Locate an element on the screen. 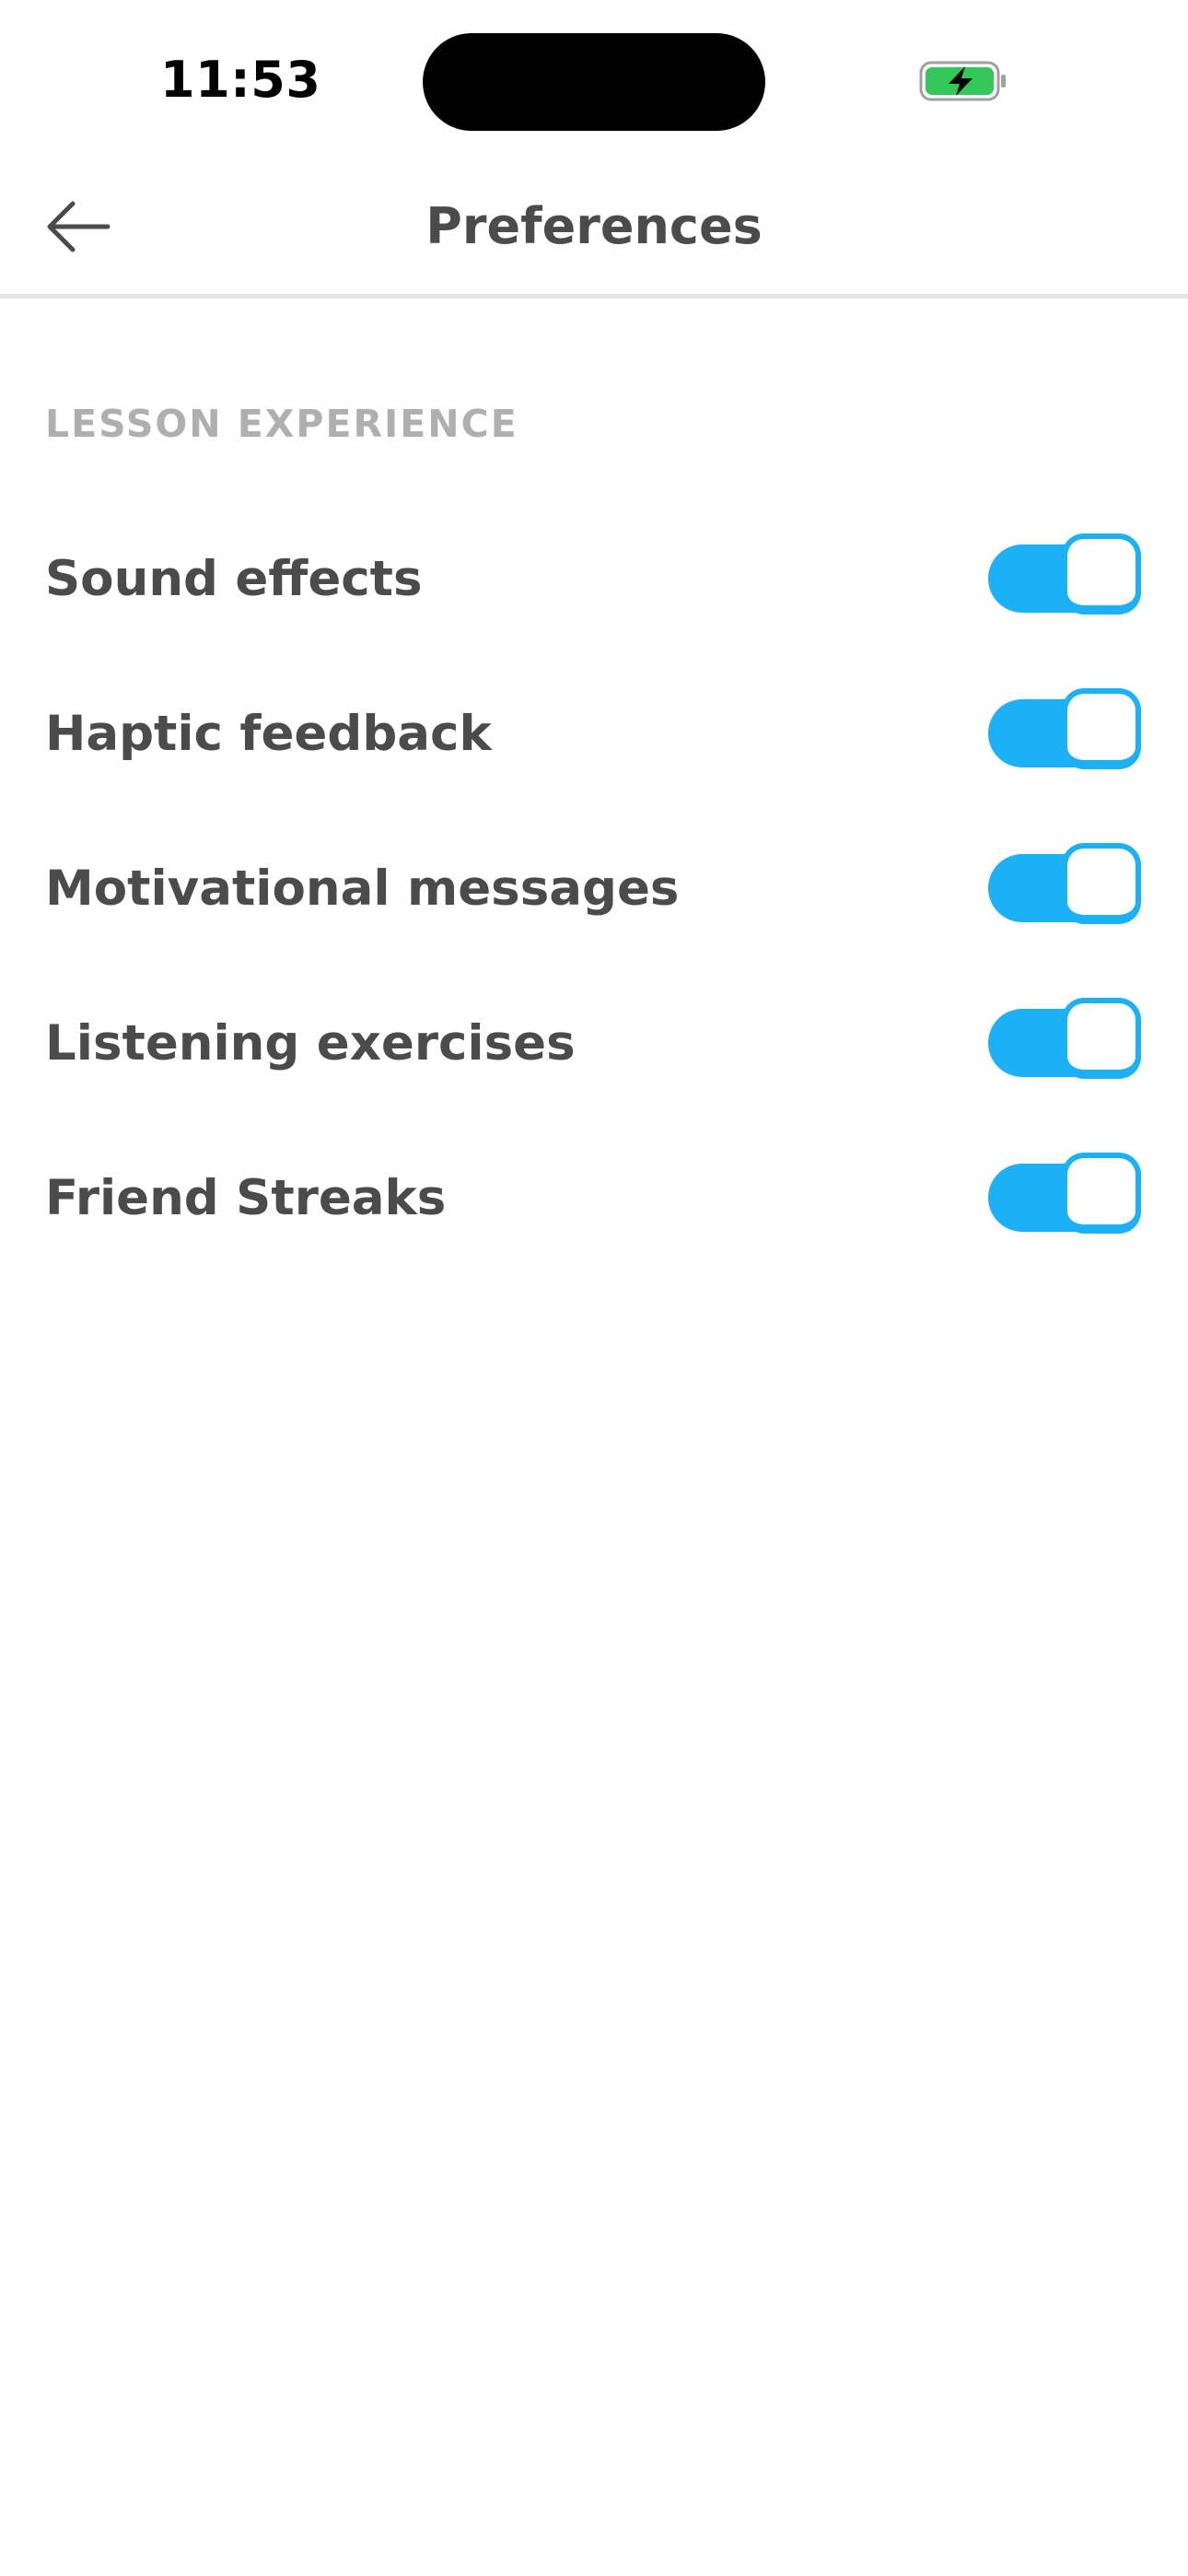 The image size is (1188, 2576). status-bar: 11:53 is located at coordinates (594, 78).